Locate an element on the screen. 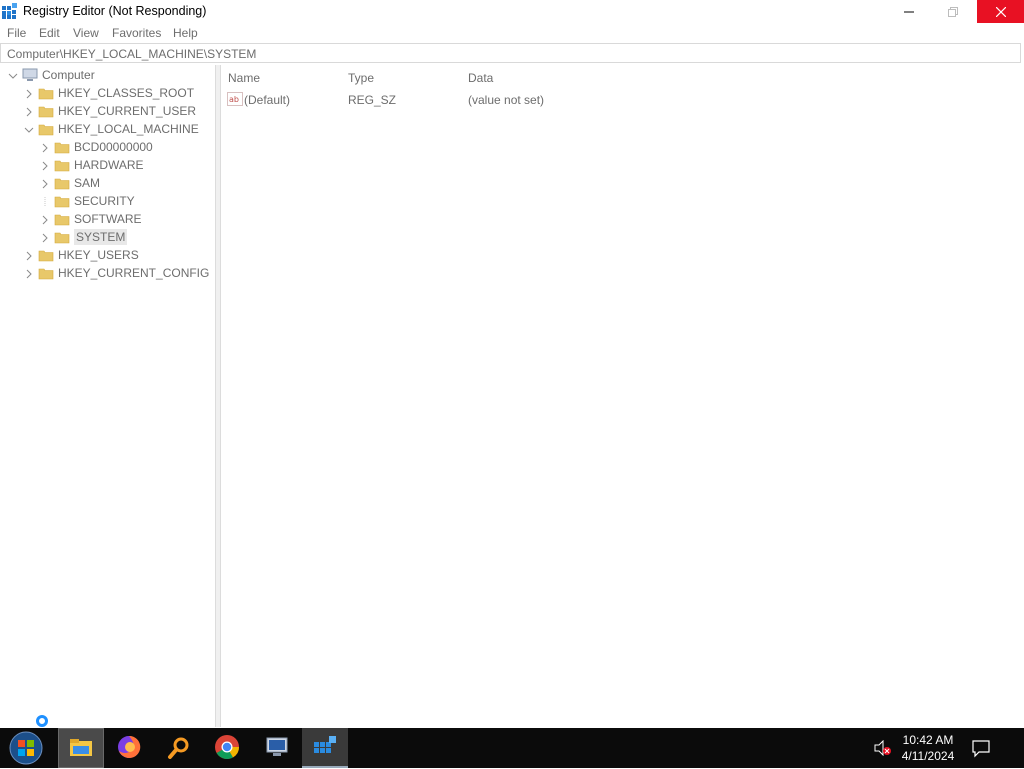 This screenshot has height=769, width=1024. column-header-data: Data is located at coordinates (480, 78).